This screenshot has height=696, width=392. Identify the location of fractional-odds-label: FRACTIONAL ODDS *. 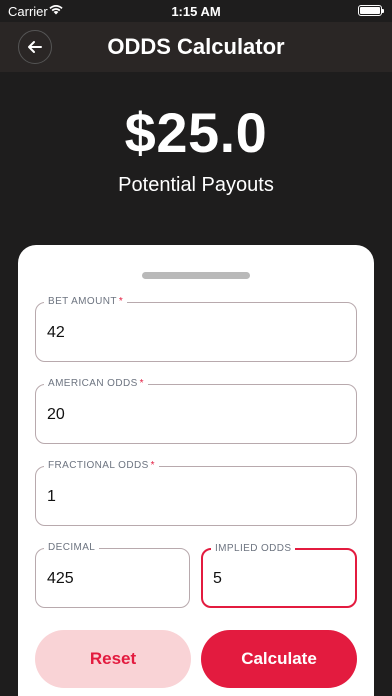
(101, 466).